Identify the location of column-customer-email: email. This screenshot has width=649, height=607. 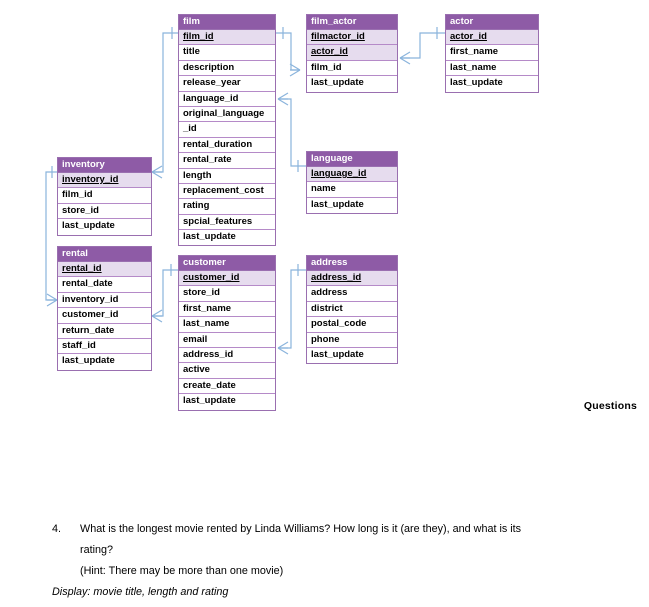
(227, 340).